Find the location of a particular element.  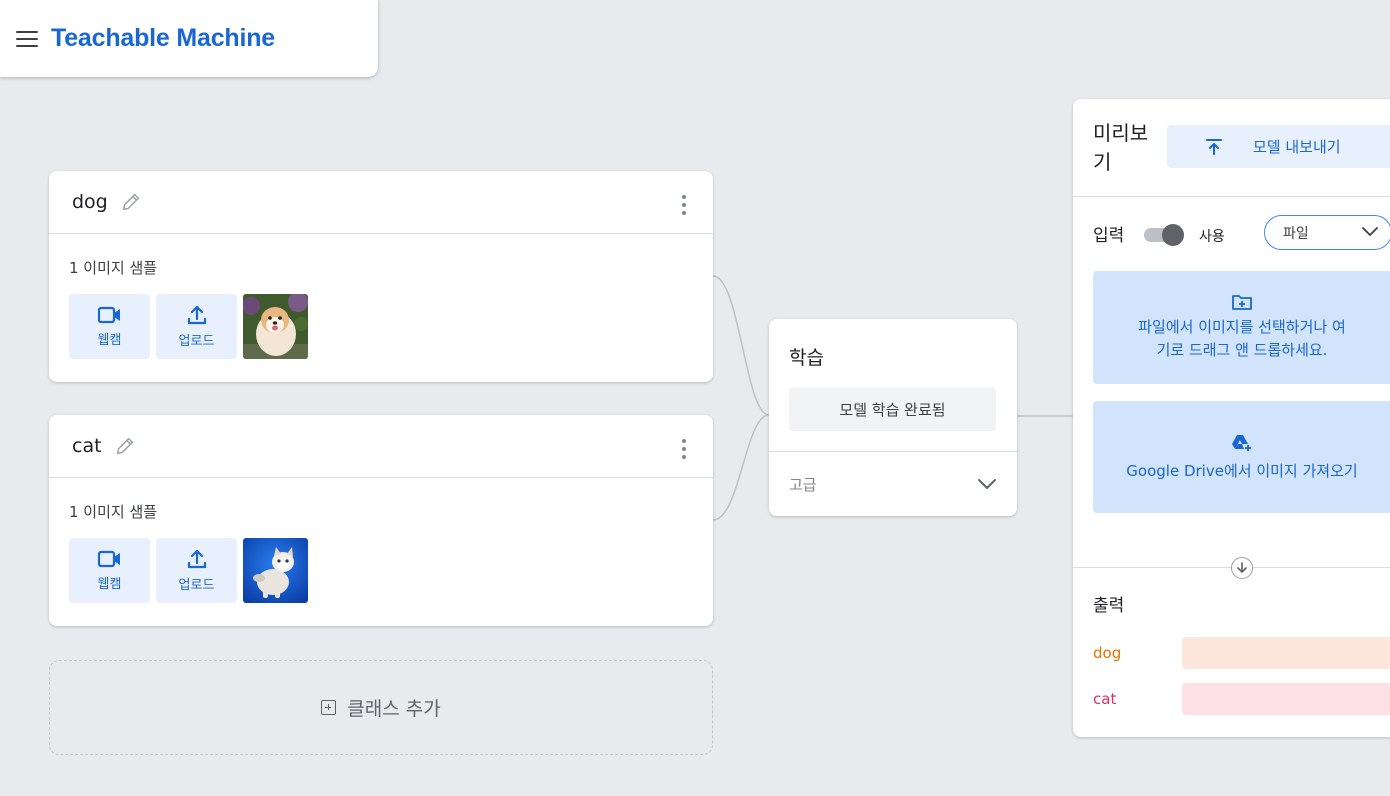

google-drive-add-icon is located at coordinates (1241, 442).